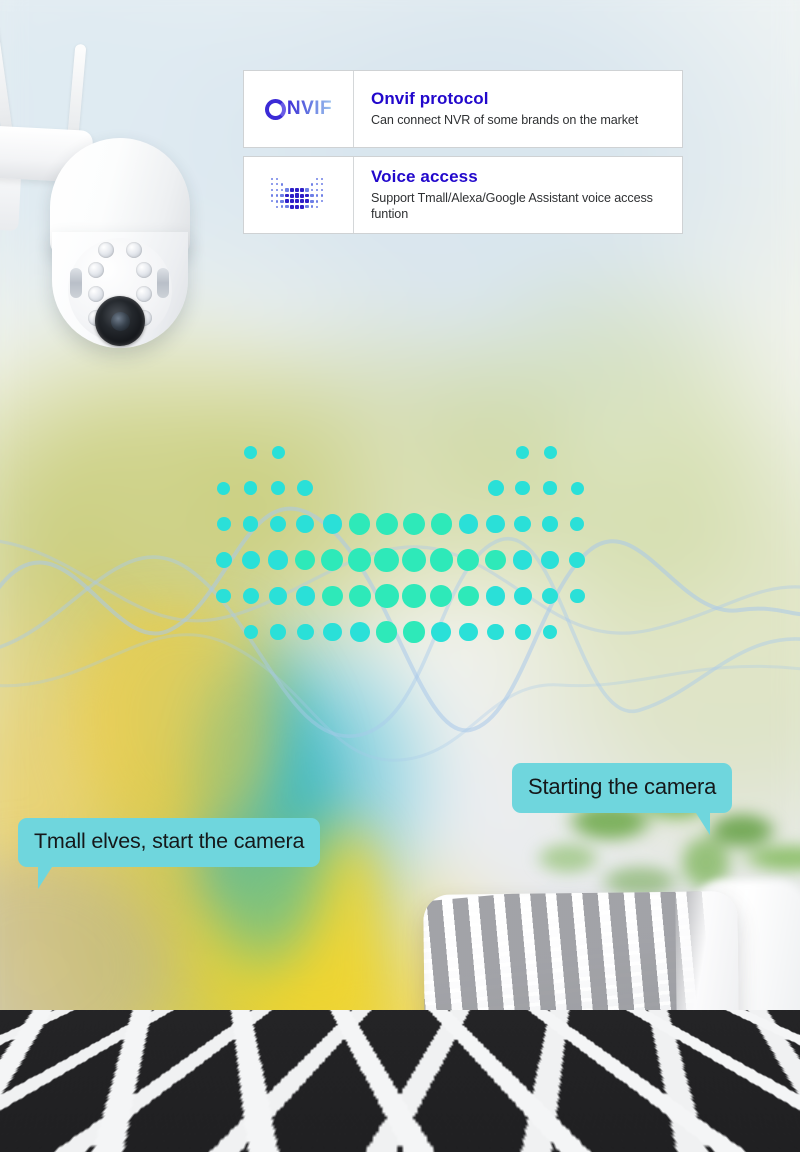 The width and height of the screenshot is (800, 1152). What do you see at coordinates (275, 109) in the screenshot?
I see `onvif-o-ring-icon` at bounding box center [275, 109].